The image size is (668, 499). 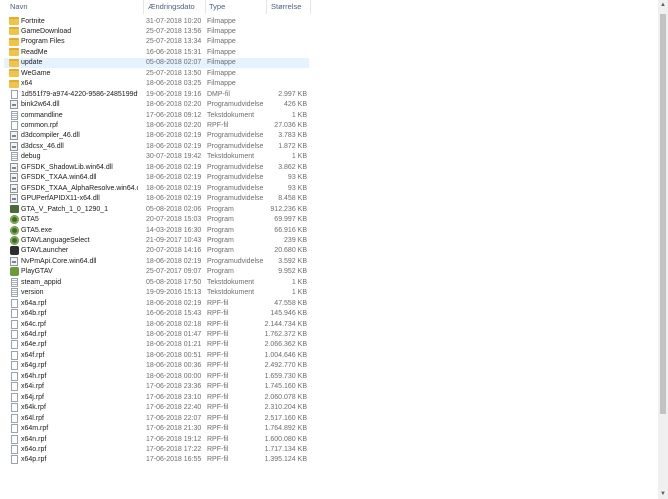 I want to click on file-row: GameDownload 25-07-2018 13:56 Filmappe, so click(x=156, y=31).